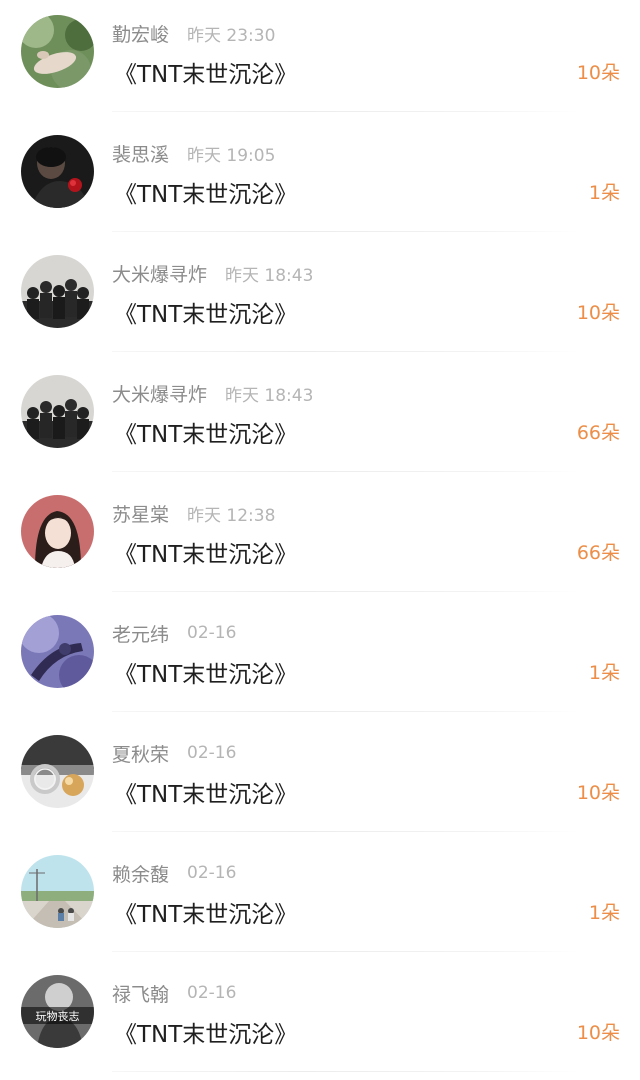 This screenshot has height=1080, width=640. What do you see at coordinates (57, 531) in the screenshot?
I see `girl-portrait-avatar-icon` at bounding box center [57, 531].